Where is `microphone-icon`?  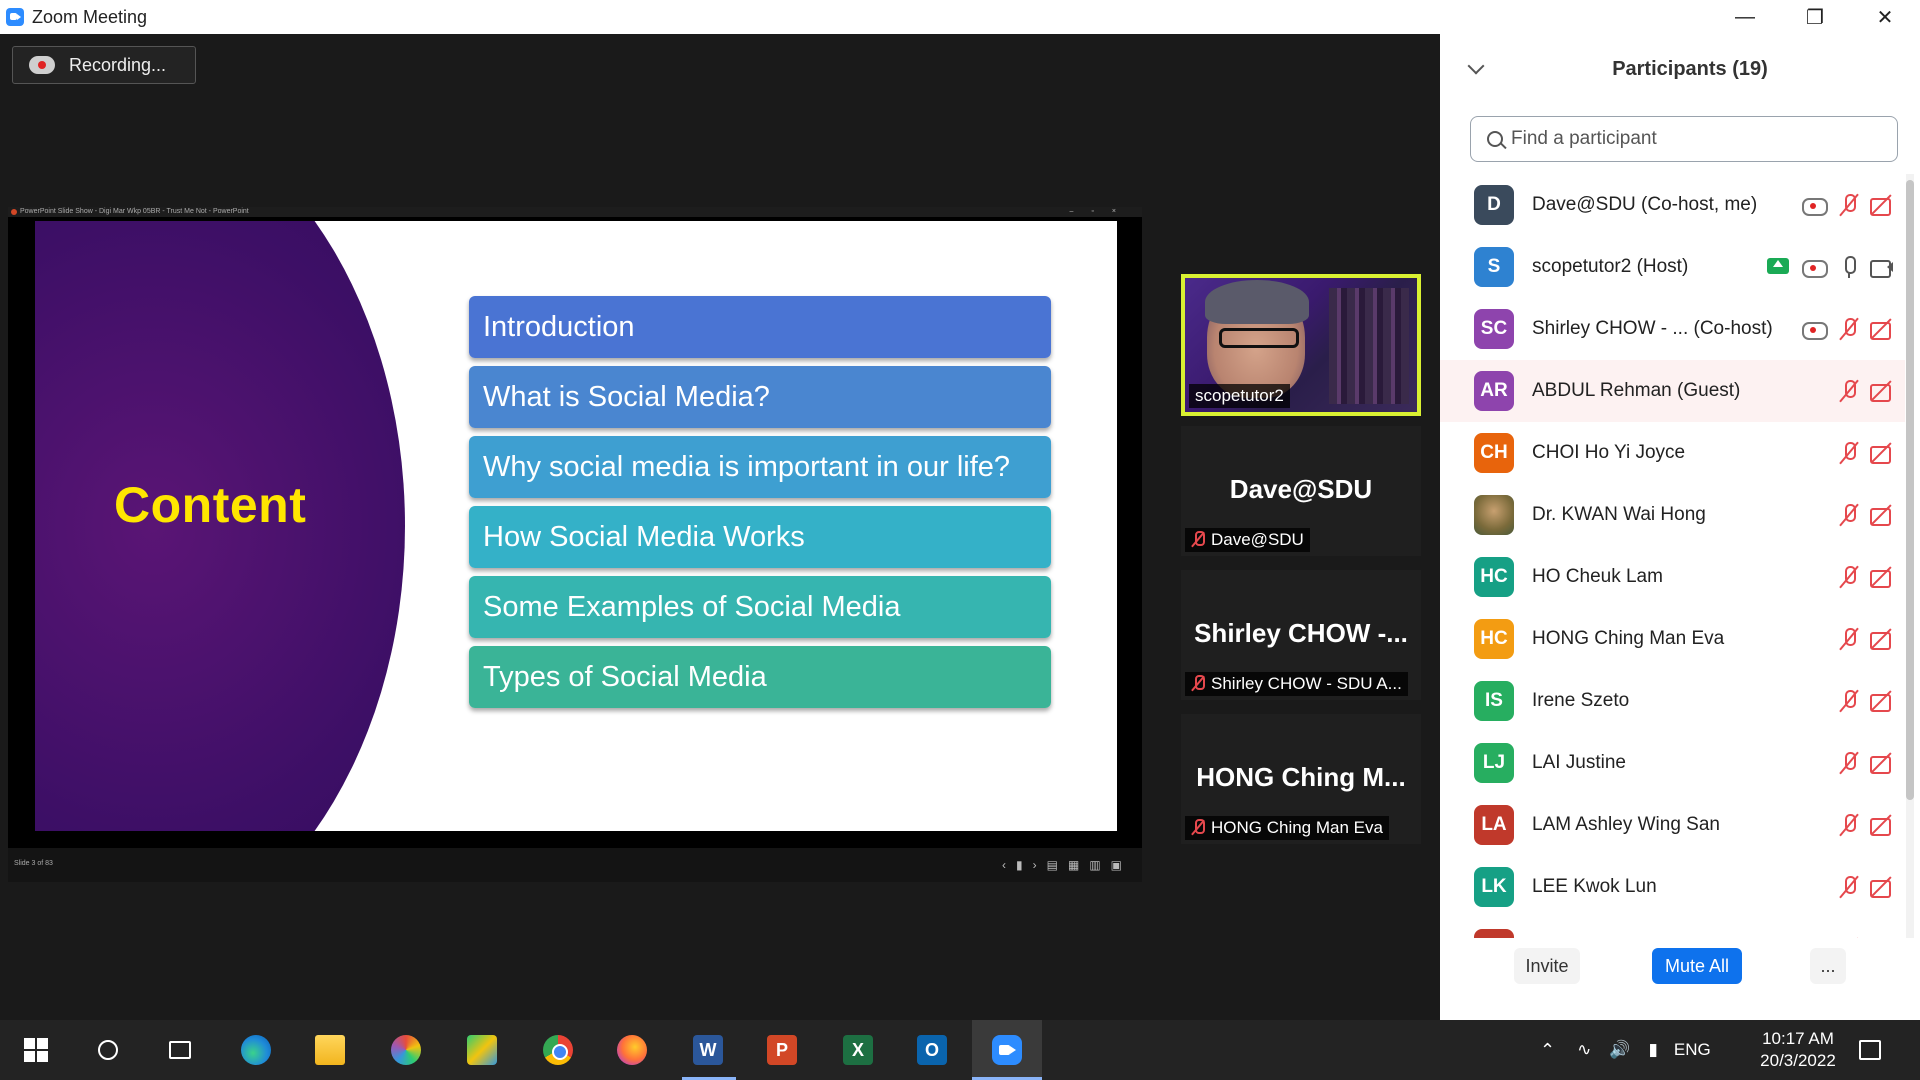
microphone-icon is located at coordinates (1849, 267).